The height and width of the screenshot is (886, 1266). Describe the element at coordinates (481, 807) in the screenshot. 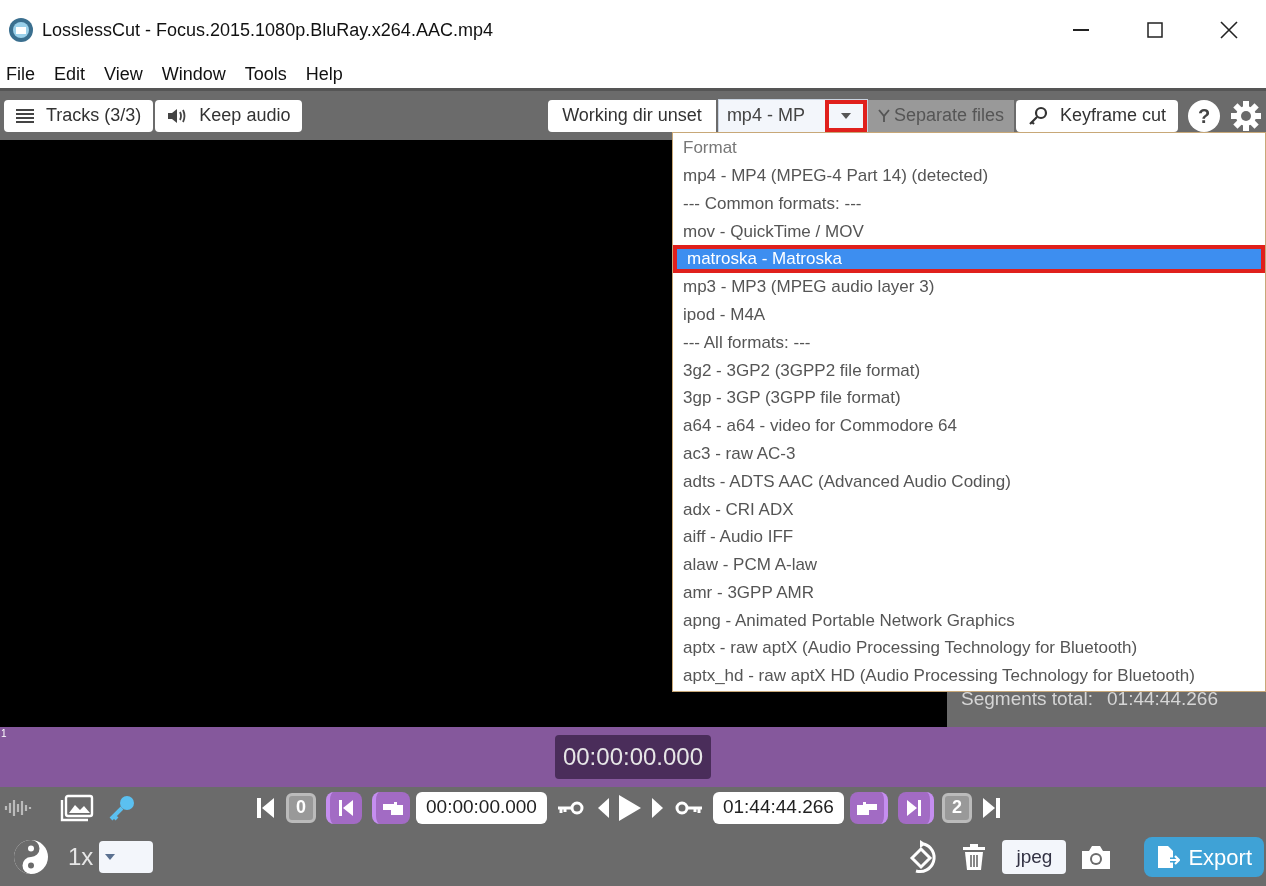

I see `start-time-field: 00:00:00.000` at that location.